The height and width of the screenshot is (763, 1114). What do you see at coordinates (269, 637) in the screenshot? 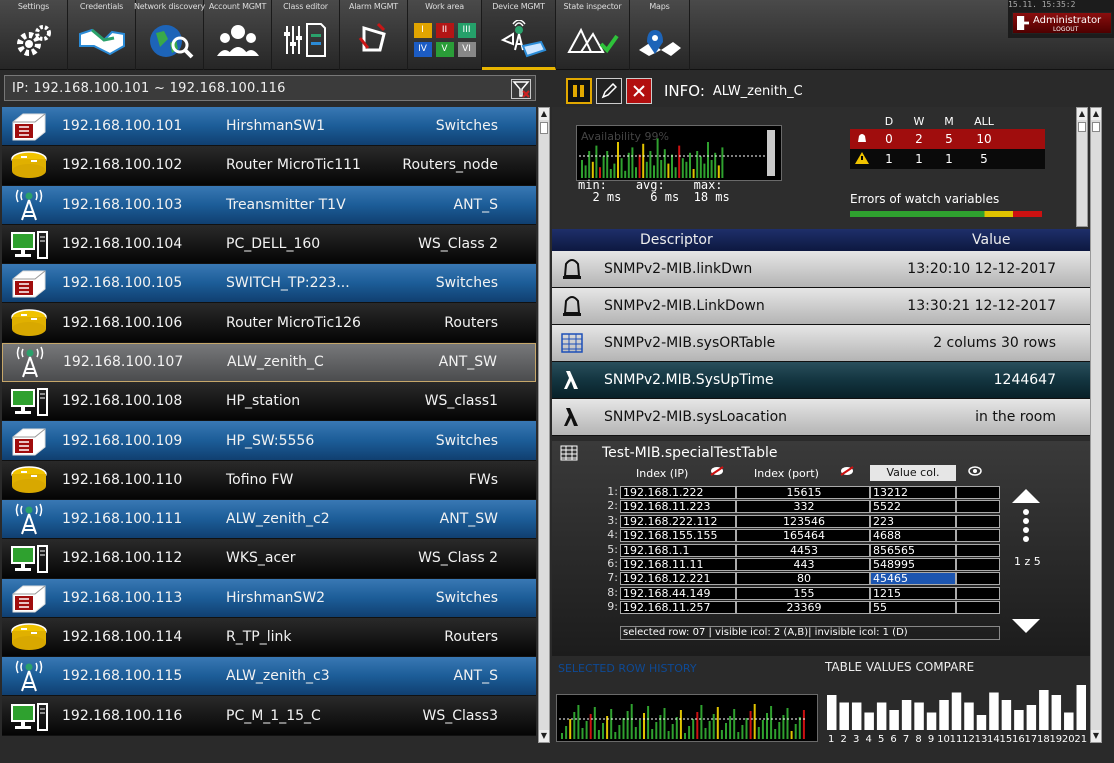
I see `device-row: 192.168.100.114 R_TP_link Routers` at bounding box center [269, 637].